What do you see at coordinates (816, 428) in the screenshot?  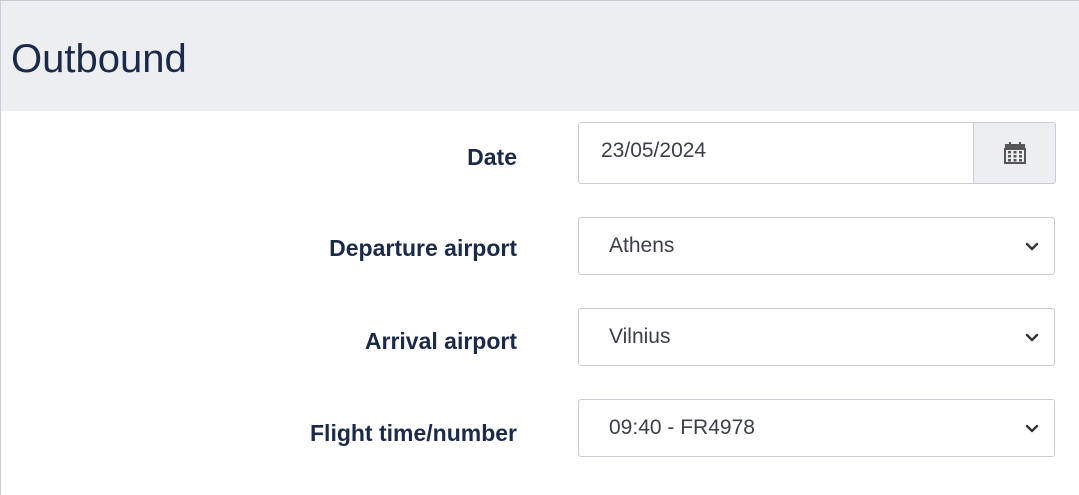 I see `flight-select: 09:40 - FR4978` at bounding box center [816, 428].